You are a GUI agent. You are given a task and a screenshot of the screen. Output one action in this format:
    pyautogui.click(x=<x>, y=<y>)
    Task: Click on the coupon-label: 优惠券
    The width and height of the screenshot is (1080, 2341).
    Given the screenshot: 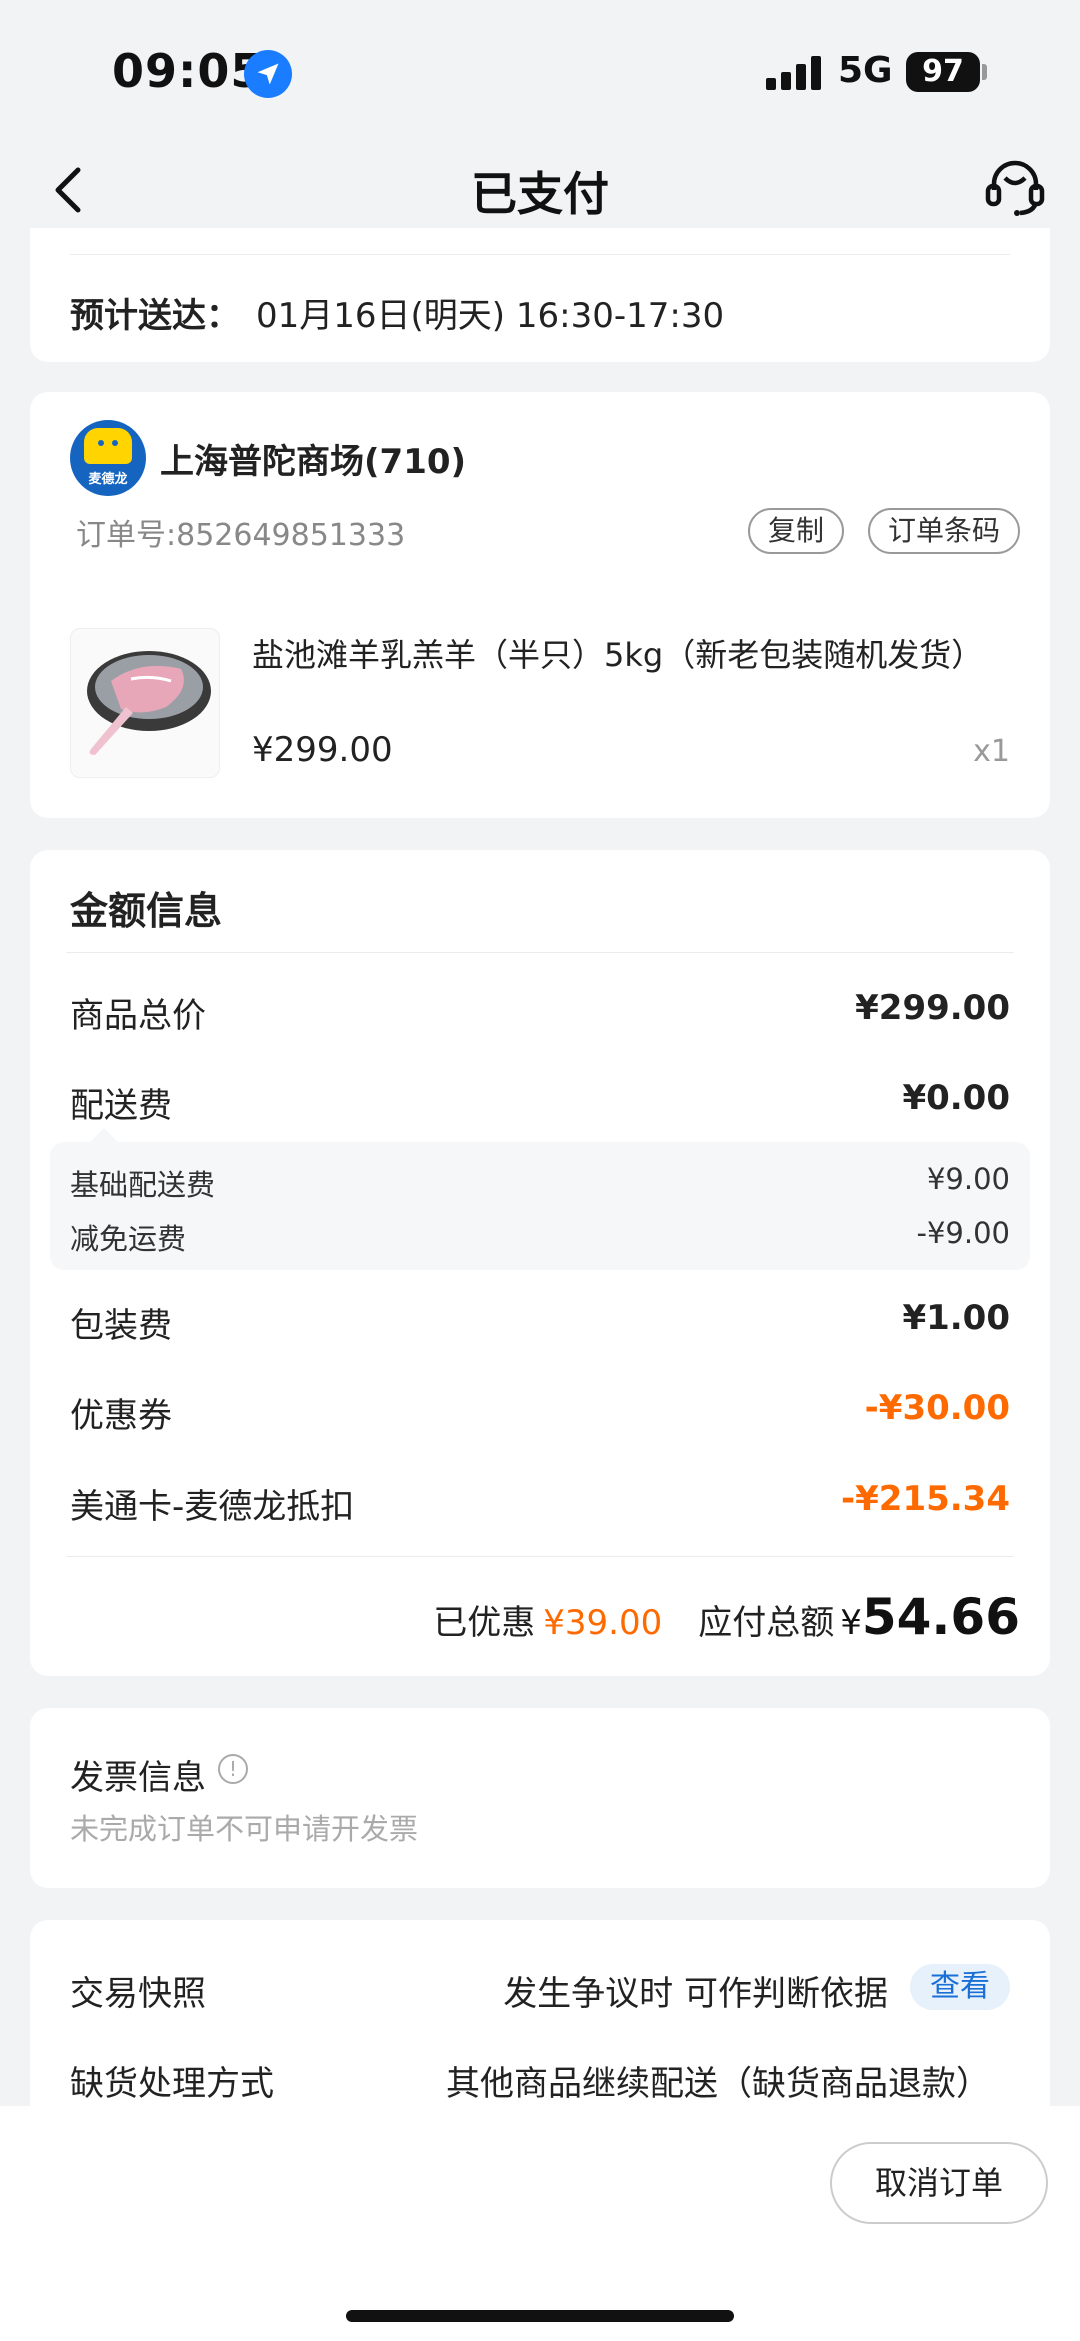 What is the action you would take?
    pyautogui.click(x=121, y=1416)
    